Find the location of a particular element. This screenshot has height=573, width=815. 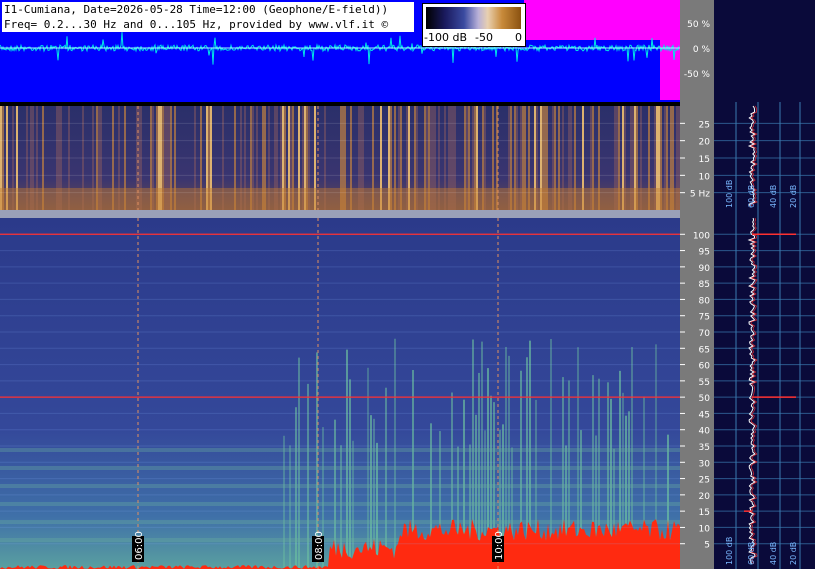

colorbar-label-mid: -50 is located at coordinates (484, 37).